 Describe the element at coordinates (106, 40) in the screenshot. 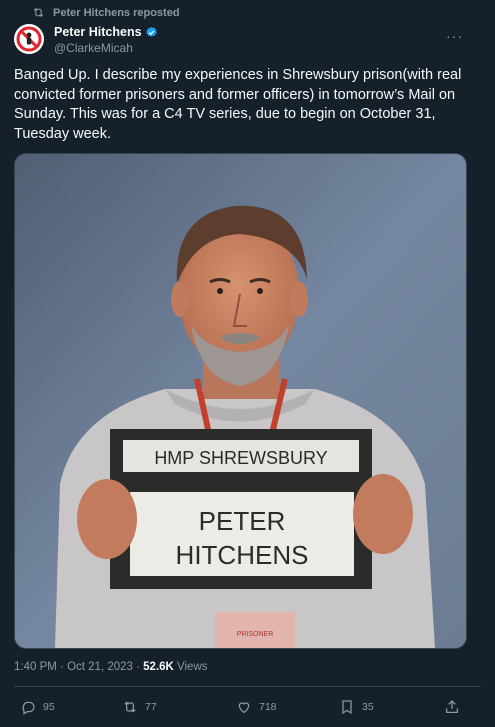

I see `author-block: Peter Hitchens @ClarkeMicah` at that location.